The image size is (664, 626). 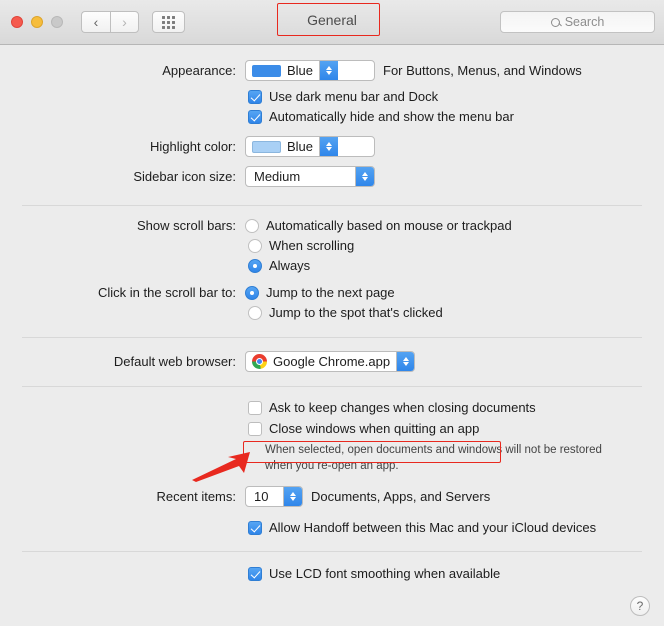 I want to click on scroll-bars-label-auto: Automatically based on mouse or trackpad, so click(x=389, y=225).